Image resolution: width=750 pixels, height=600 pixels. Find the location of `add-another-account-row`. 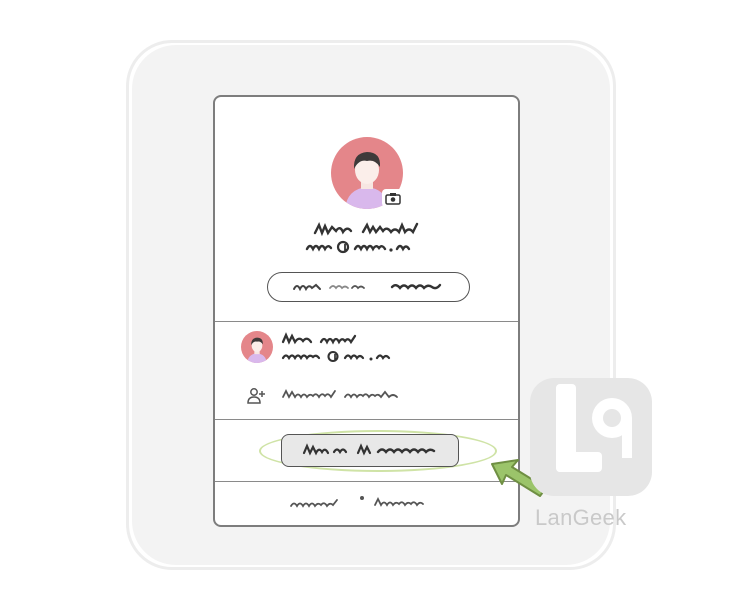

add-another-account-row is located at coordinates (366, 397).